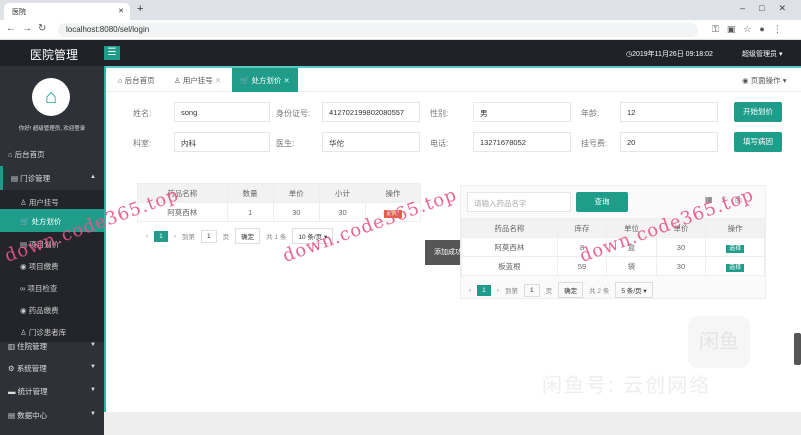 This screenshot has height=435, width=801. What do you see at coordinates (112, 53) in the screenshot?
I see `menu-toggle-icon: ☰` at bounding box center [112, 53].